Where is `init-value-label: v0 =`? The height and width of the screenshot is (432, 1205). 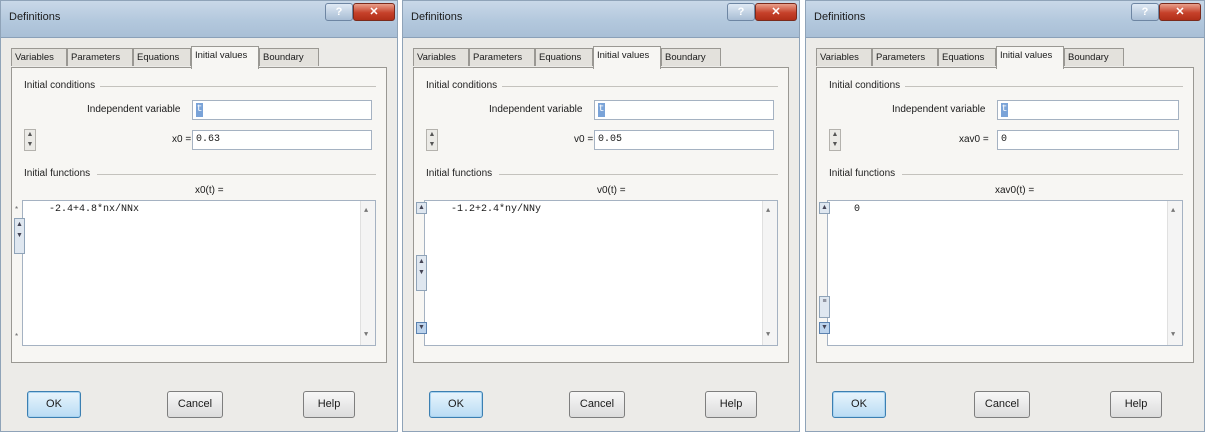
init-value-label: v0 = is located at coordinates (584, 139).